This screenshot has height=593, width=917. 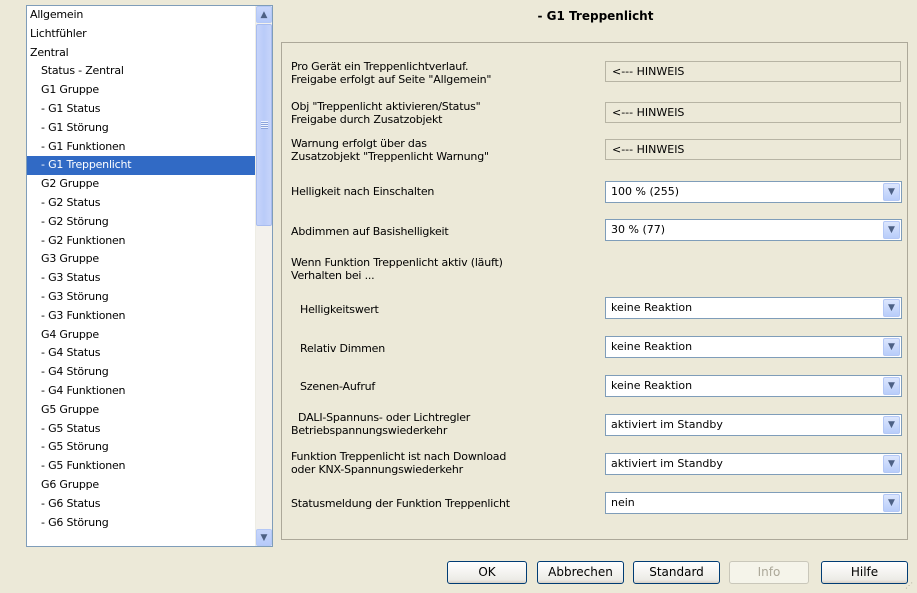 I want to click on dim-base-select: 30 % (77) ▼, so click(x=753, y=230).